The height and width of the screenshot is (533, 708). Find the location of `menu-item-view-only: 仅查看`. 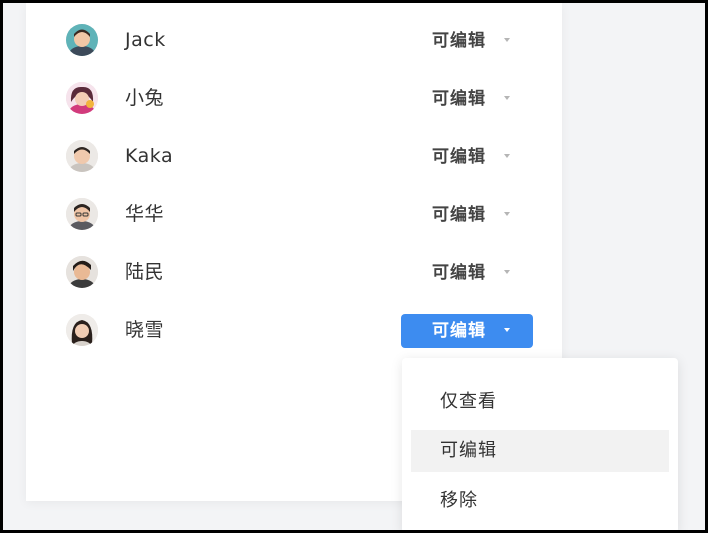

menu-item-view-only: 仅查看 is located at coordinates (540, 402).